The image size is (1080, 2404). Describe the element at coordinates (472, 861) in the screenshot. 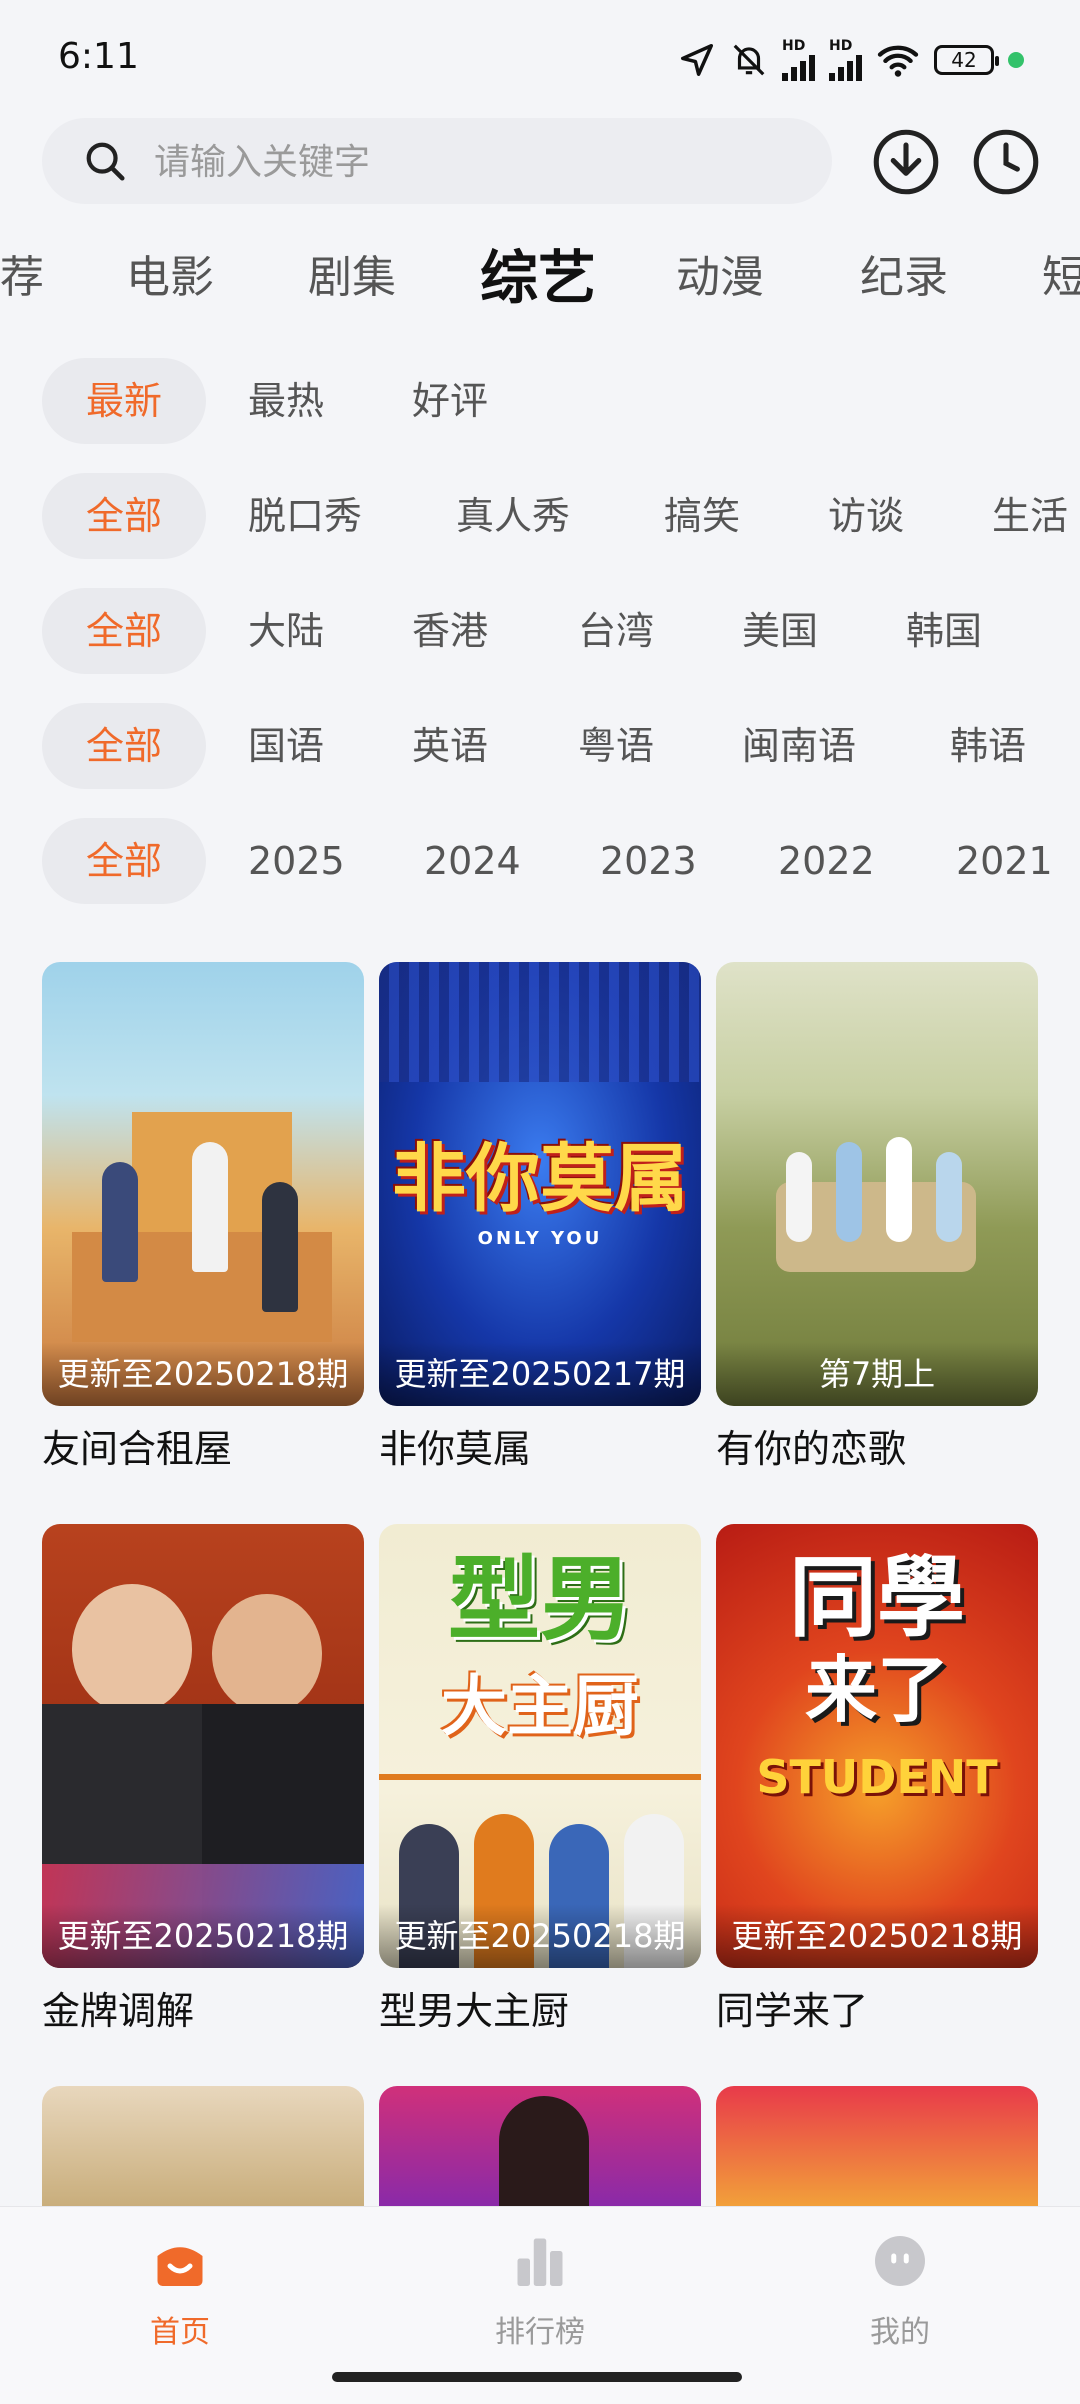

I see `year-2024: 2024` at that location.